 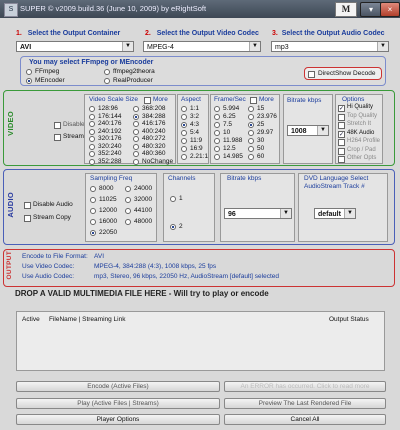 I want to click on dvd-track-select: default ▼, so click(x=335, y=213).